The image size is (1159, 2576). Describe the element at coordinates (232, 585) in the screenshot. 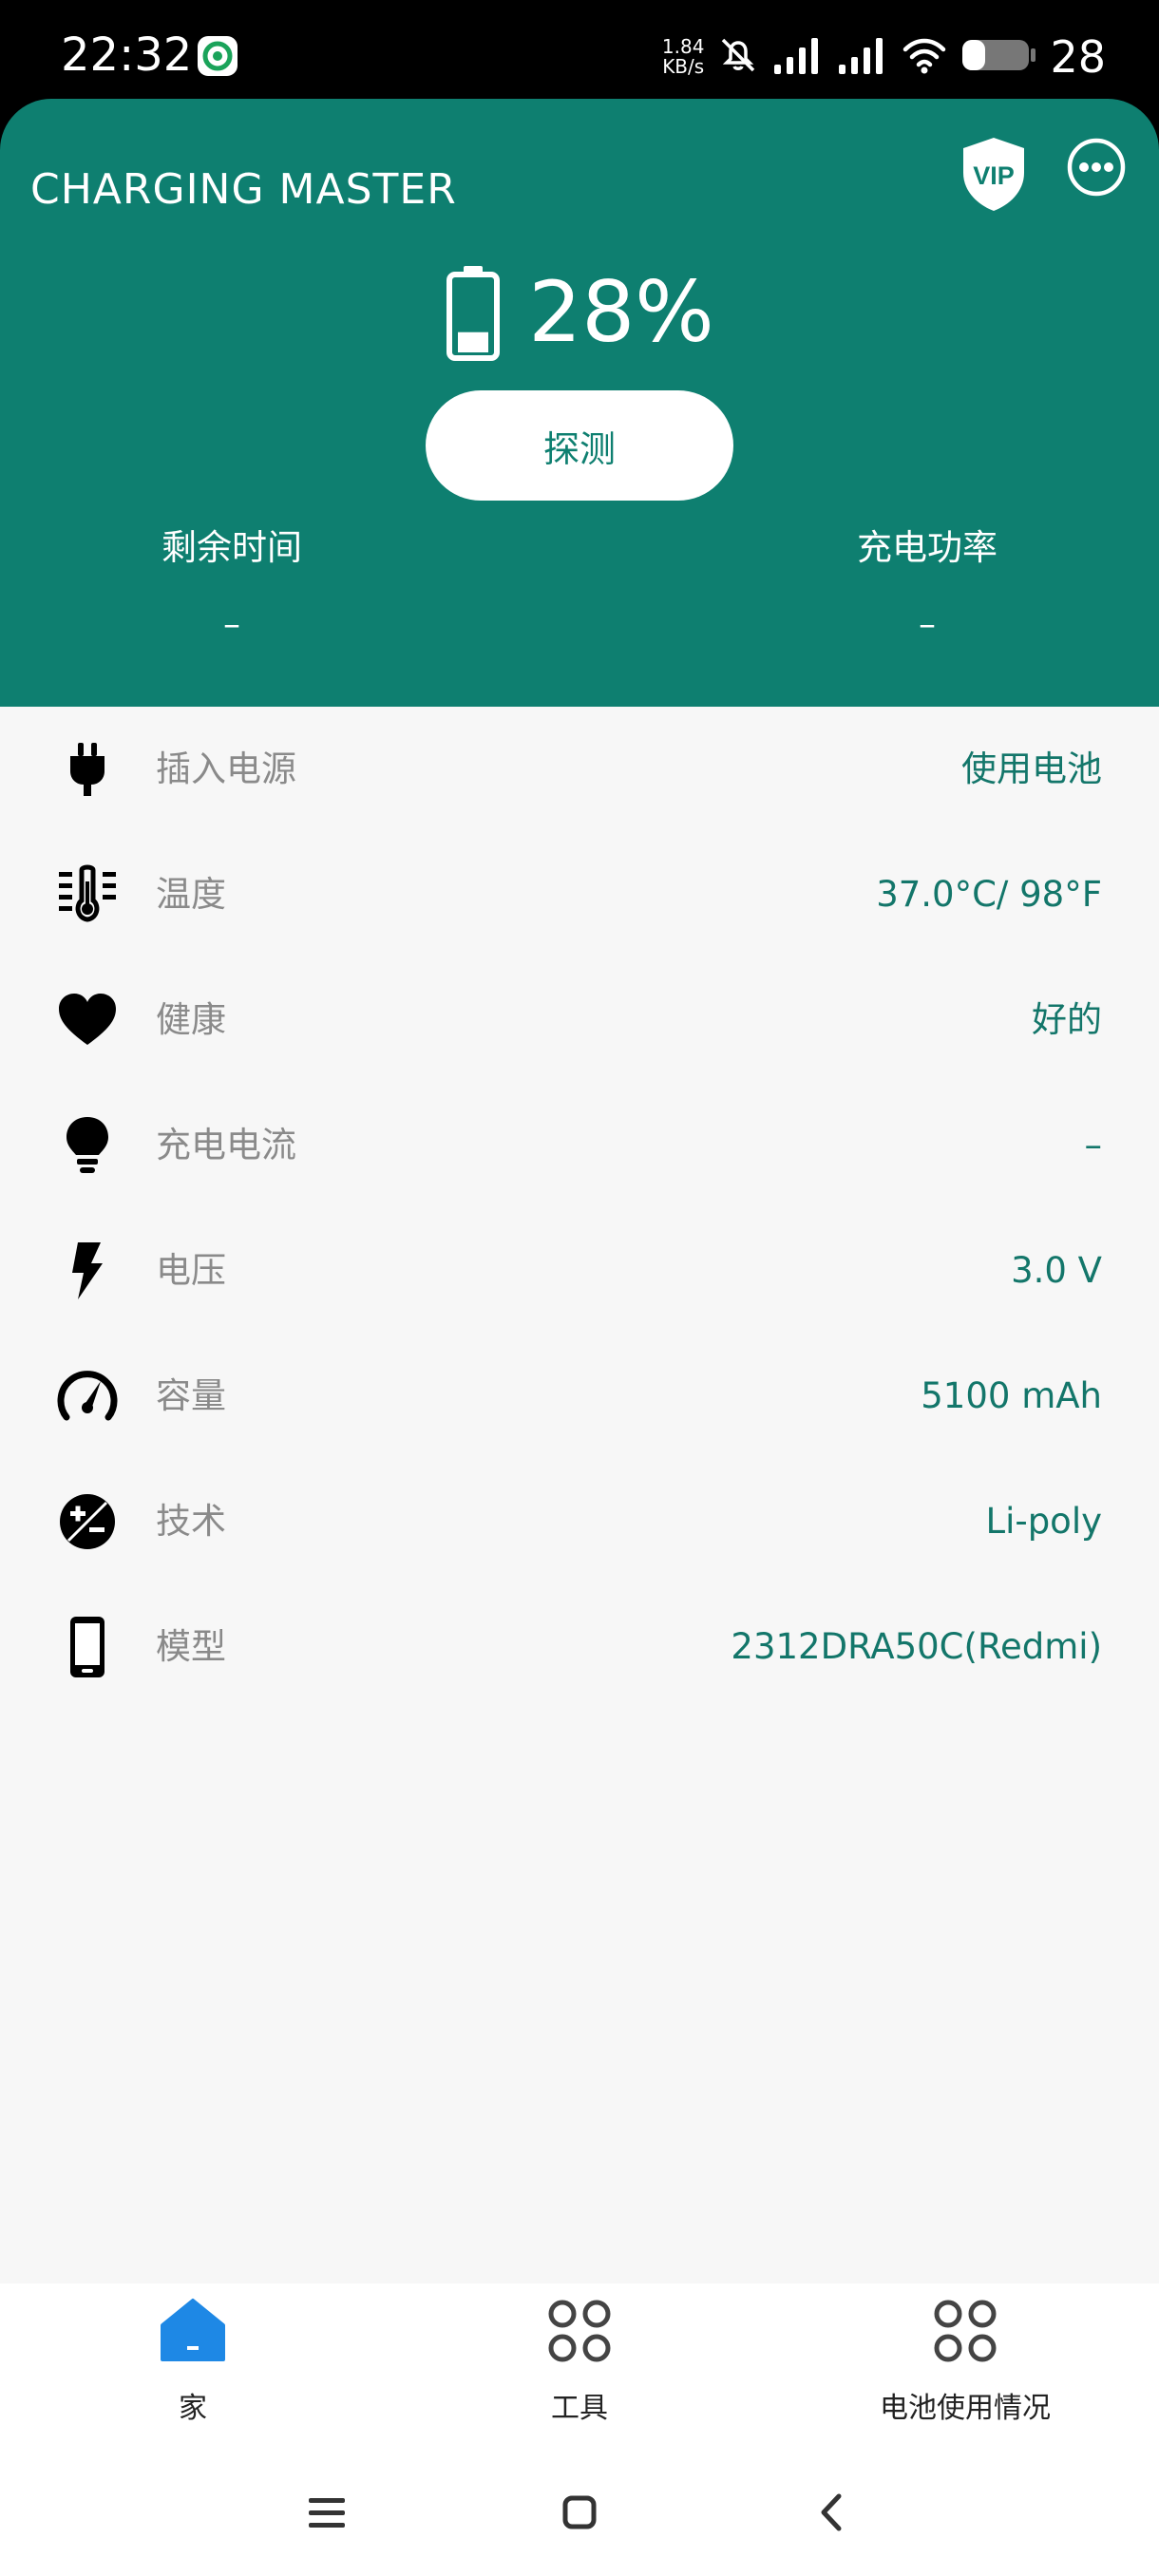

I see `remaining-time-stat: 剩余时间 –` at that location.